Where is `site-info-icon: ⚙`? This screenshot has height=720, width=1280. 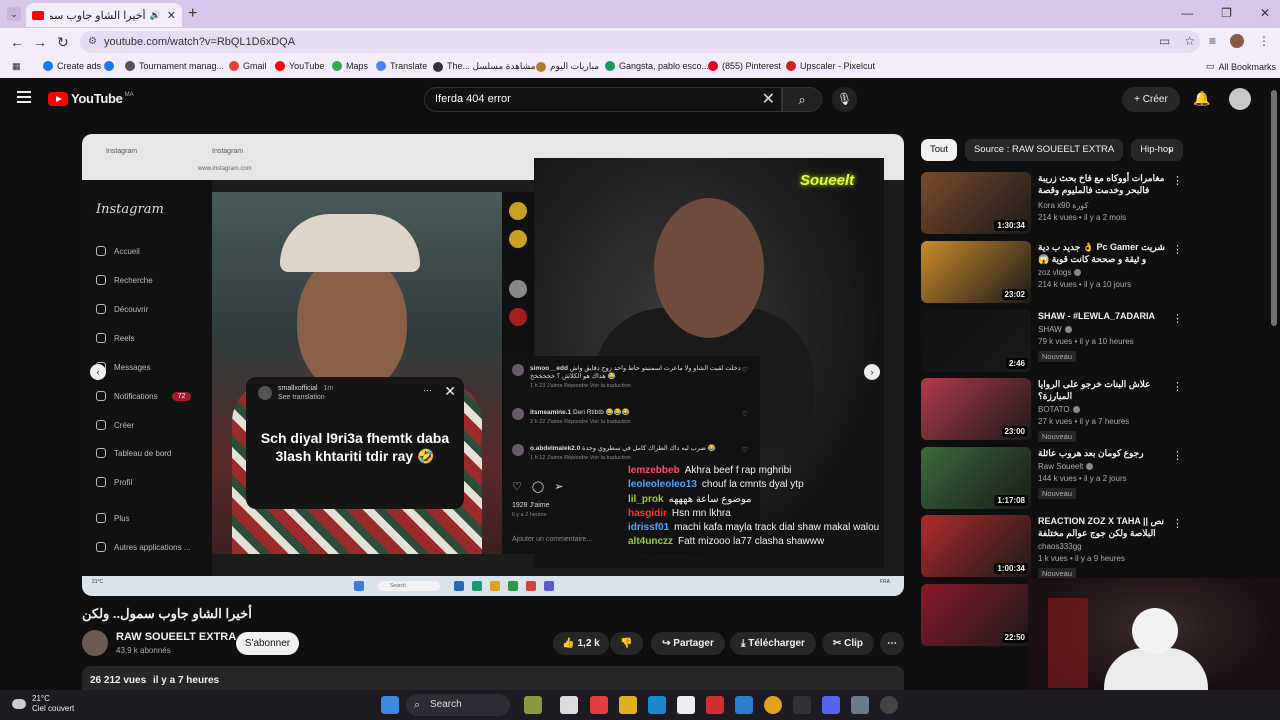 site-info-icon: ⚙ is located at coordinates (92, 42).